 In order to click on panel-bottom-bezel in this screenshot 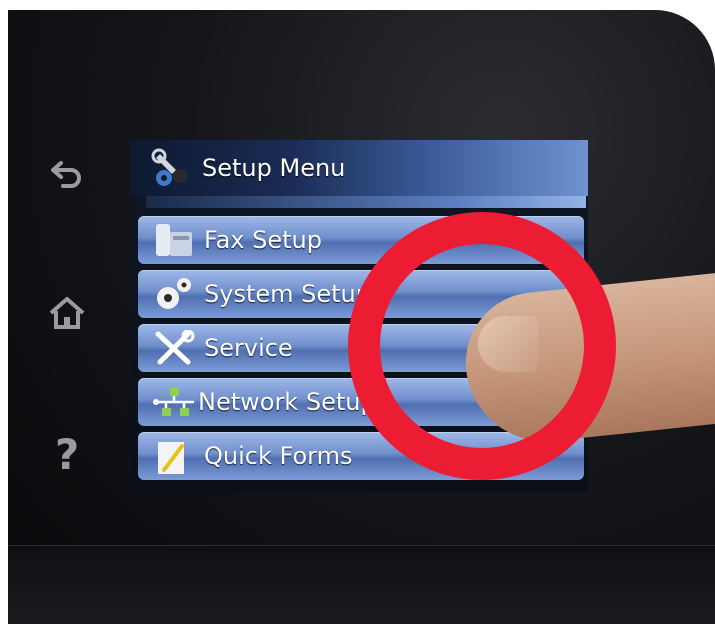, I will do `click(361, 584)`.